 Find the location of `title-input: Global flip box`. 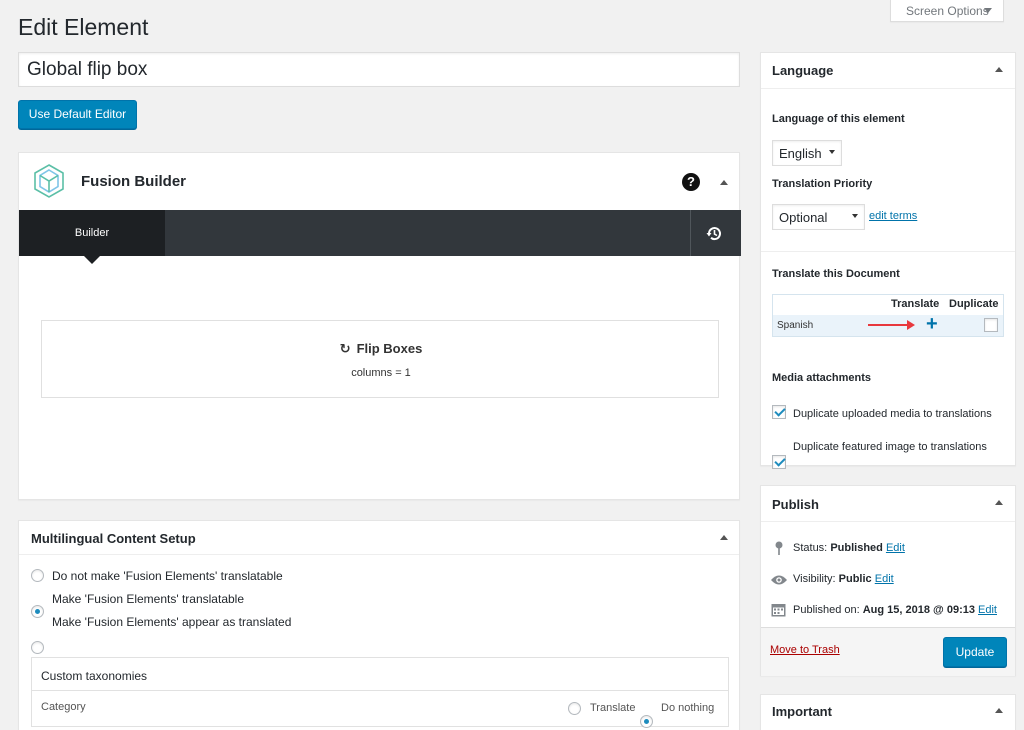

title-input: Global flip box is located at coordinates (379, 69).